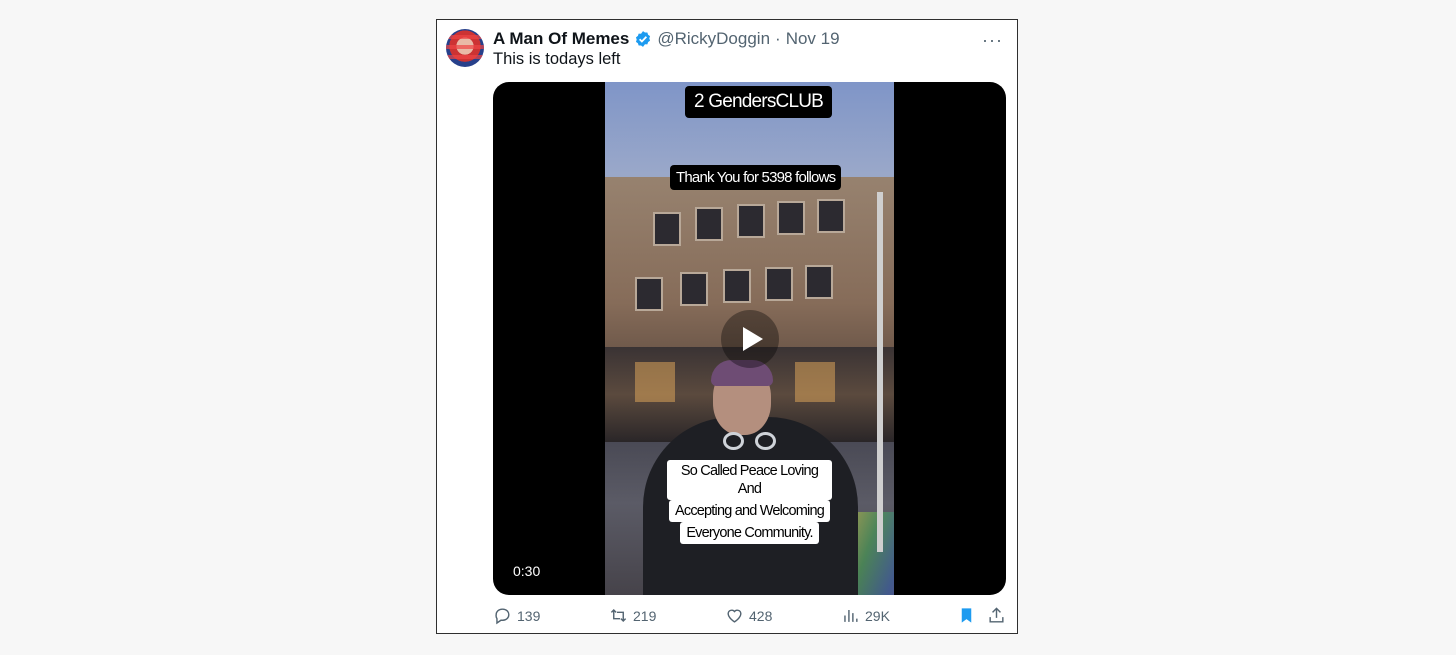  I want to click on more-icon: ···, so click(992, 40).